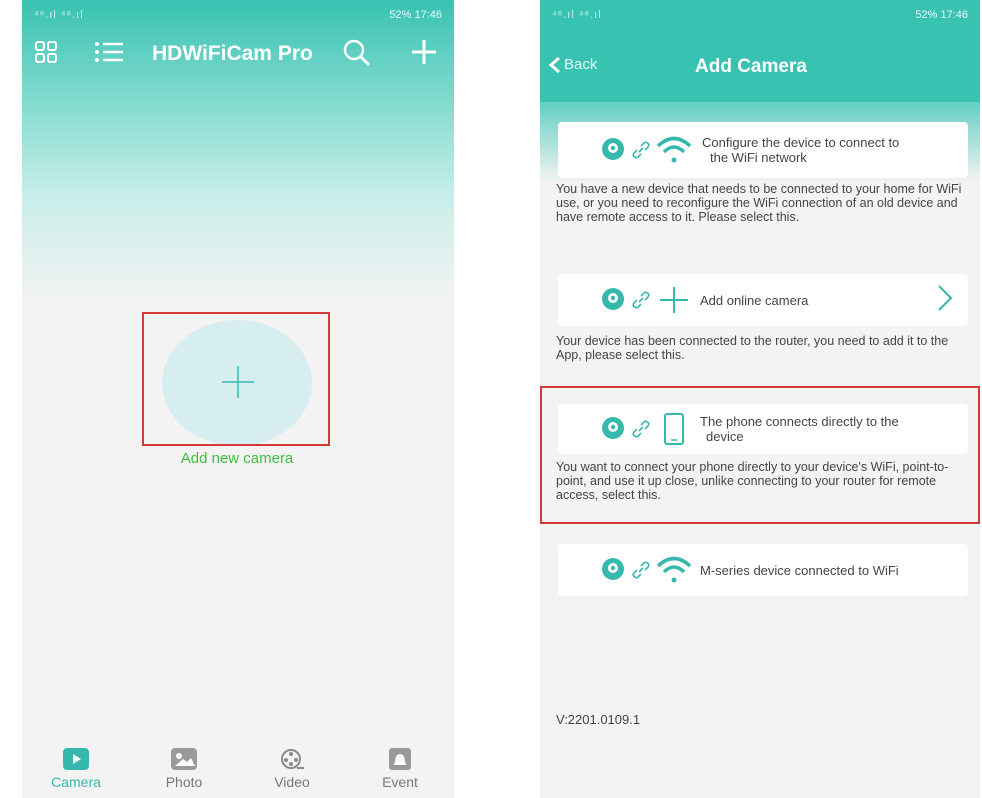  I want to click on search-icon, so click(357, 53).